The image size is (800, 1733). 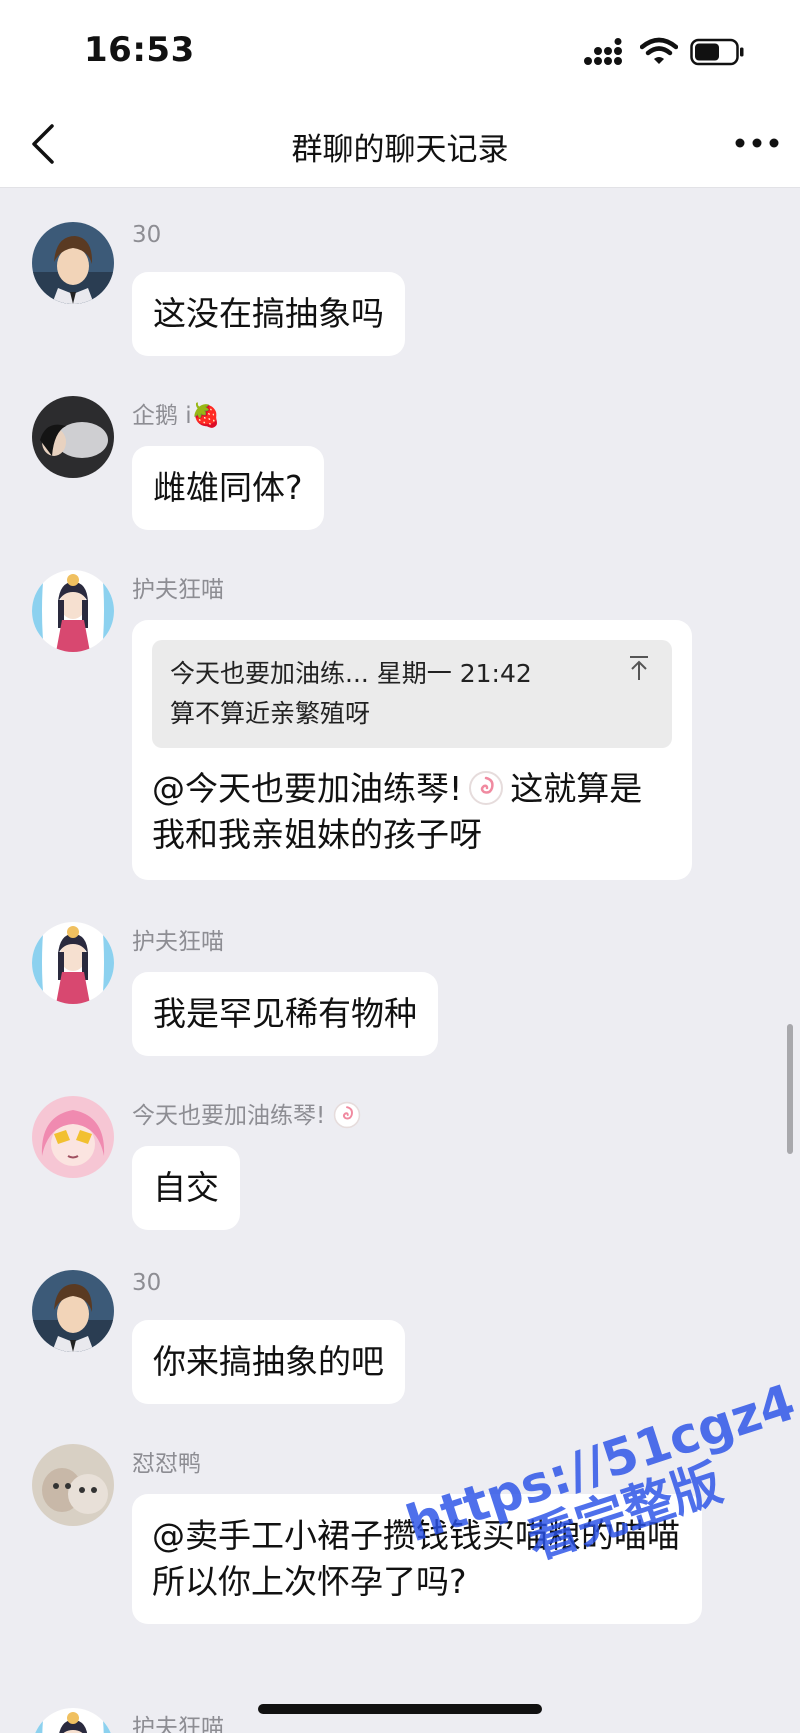 I want to click on wifi-icon, so click(x=659, y=50).